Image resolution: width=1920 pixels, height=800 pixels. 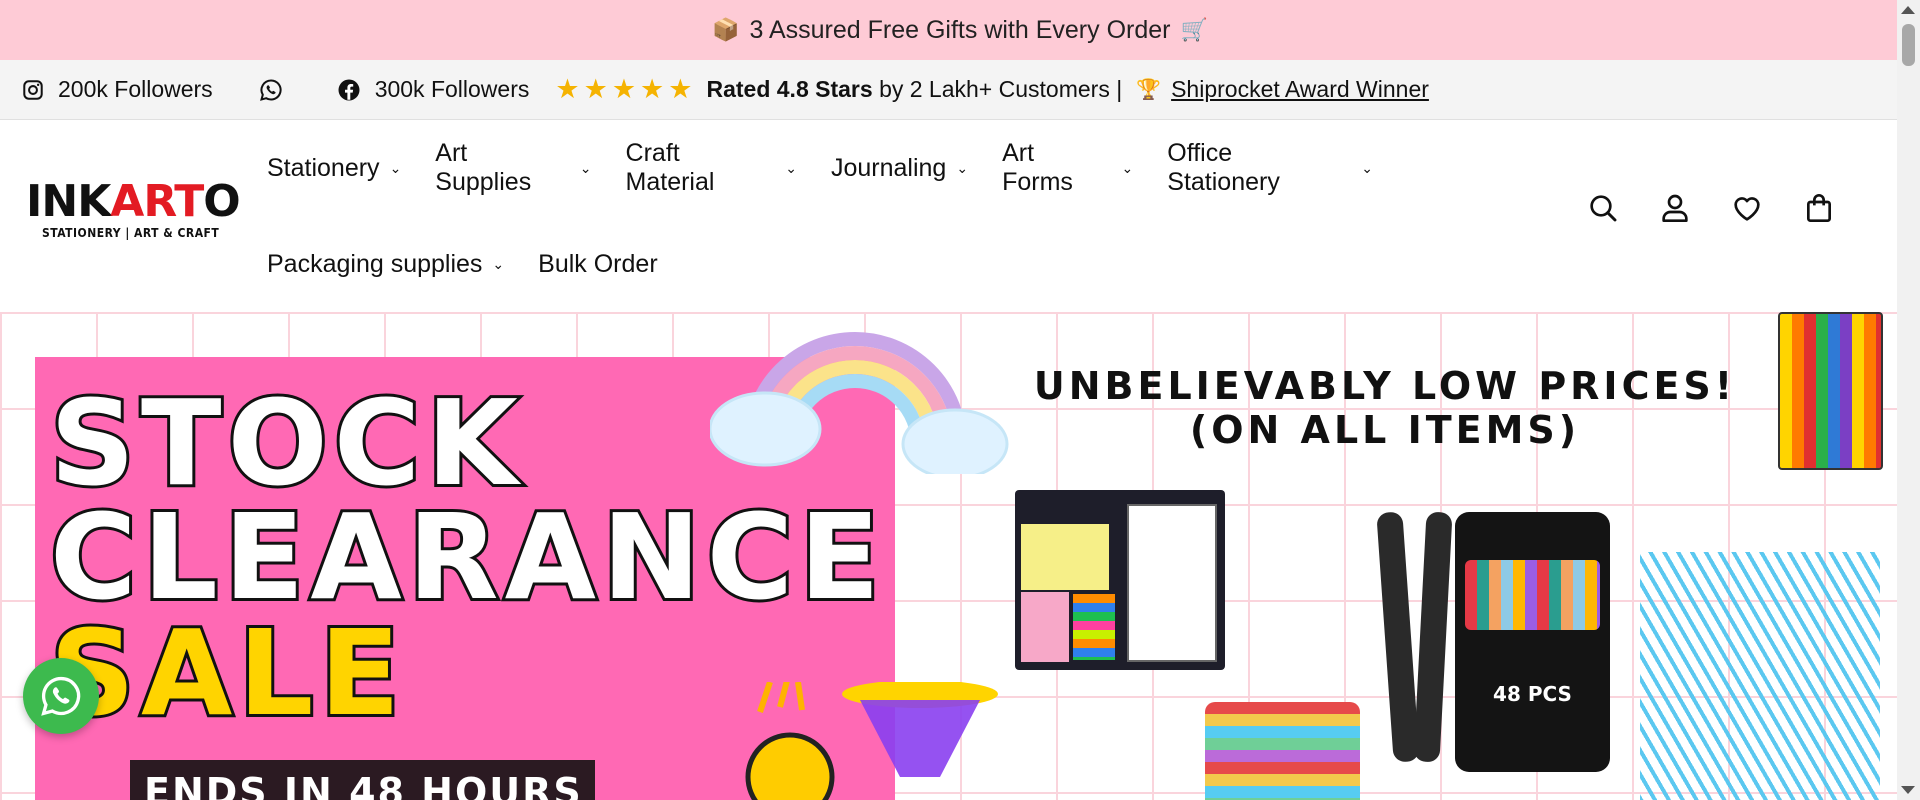 What do you see at coordinates (1908, 400) in the screenshot?
I see `page-scrollbar` at bounding box center [1908, 400].